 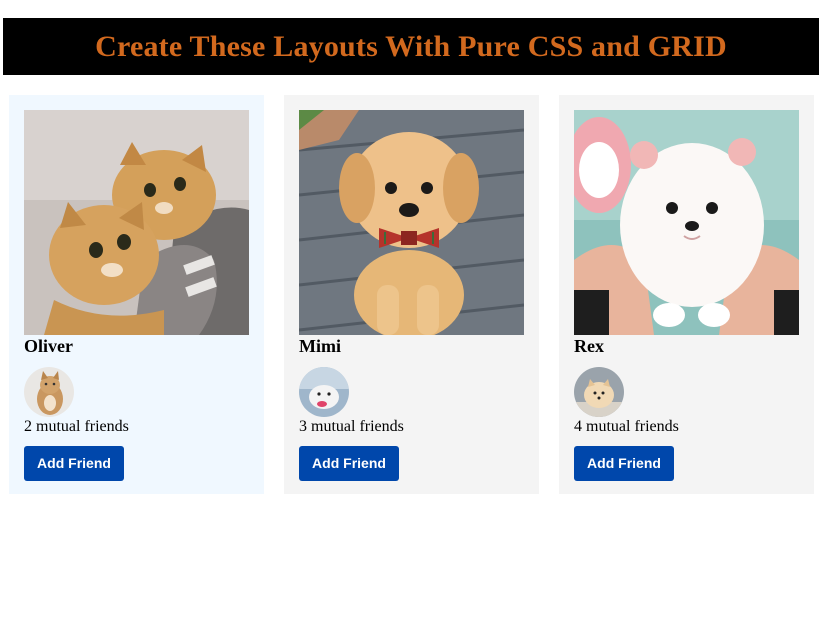 I want to click on cat-avatar, so click(x=49, y=392).